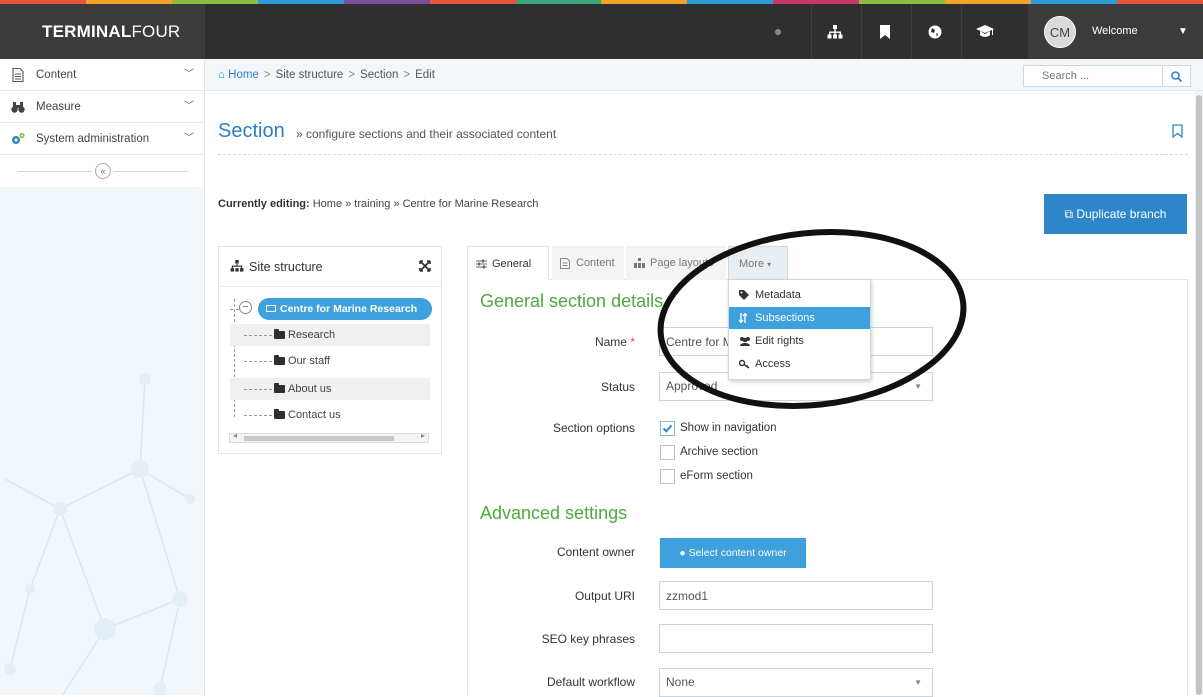 The image size is (1203, 697). What do you see at coordinates (604, 596) in the screenshot?
I see `output-uri-label: Output URI` at bounding box center [604, 596].